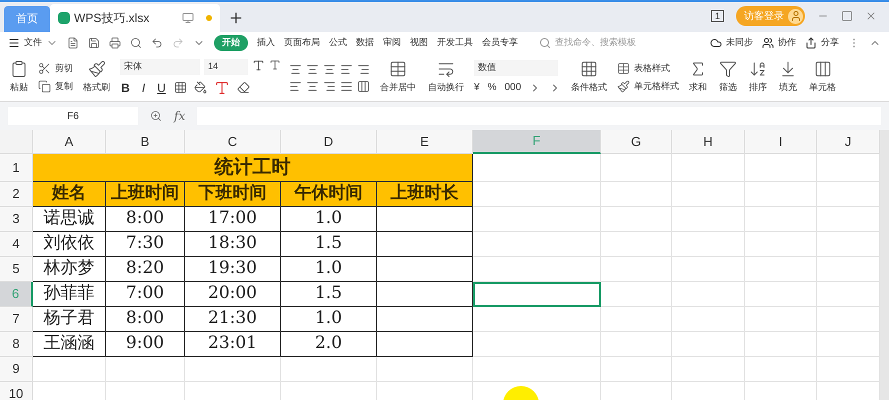 This screenshot has height=400, width=889. I want to click on column-header: B, so click(145, 142).